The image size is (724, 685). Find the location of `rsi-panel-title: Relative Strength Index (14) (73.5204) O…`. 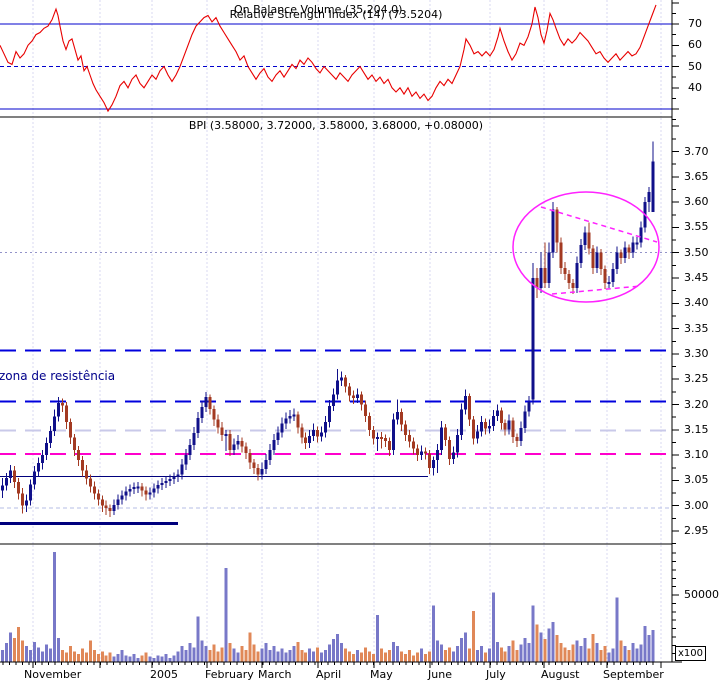

rsi-panel-title: Relative Strength Index (14) (73.5204) O… is located at coordinates (336, 12).